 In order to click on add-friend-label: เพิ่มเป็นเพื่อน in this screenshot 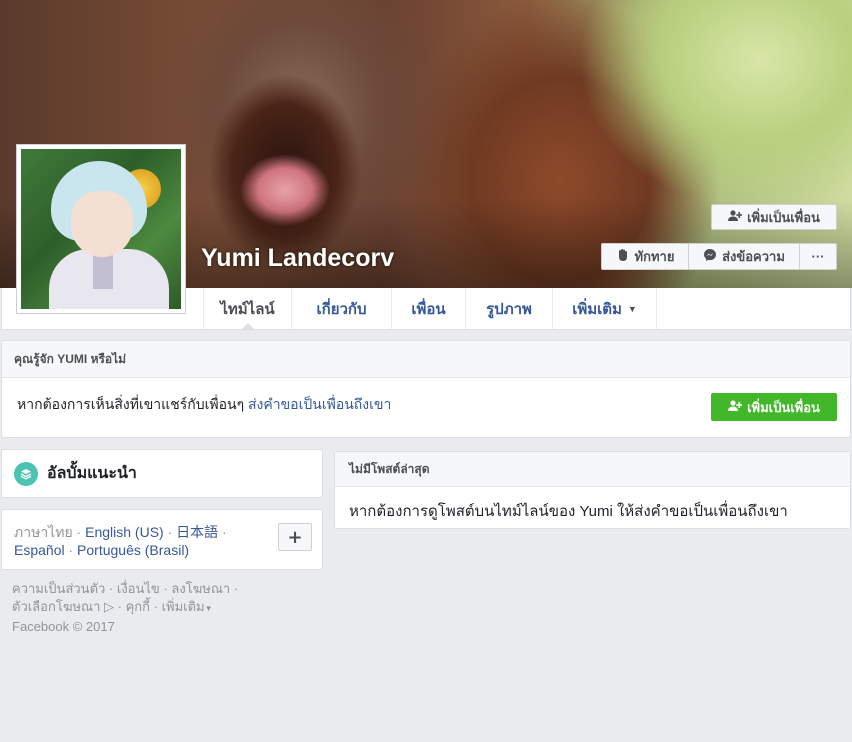, I will do `click(783, 217)`.